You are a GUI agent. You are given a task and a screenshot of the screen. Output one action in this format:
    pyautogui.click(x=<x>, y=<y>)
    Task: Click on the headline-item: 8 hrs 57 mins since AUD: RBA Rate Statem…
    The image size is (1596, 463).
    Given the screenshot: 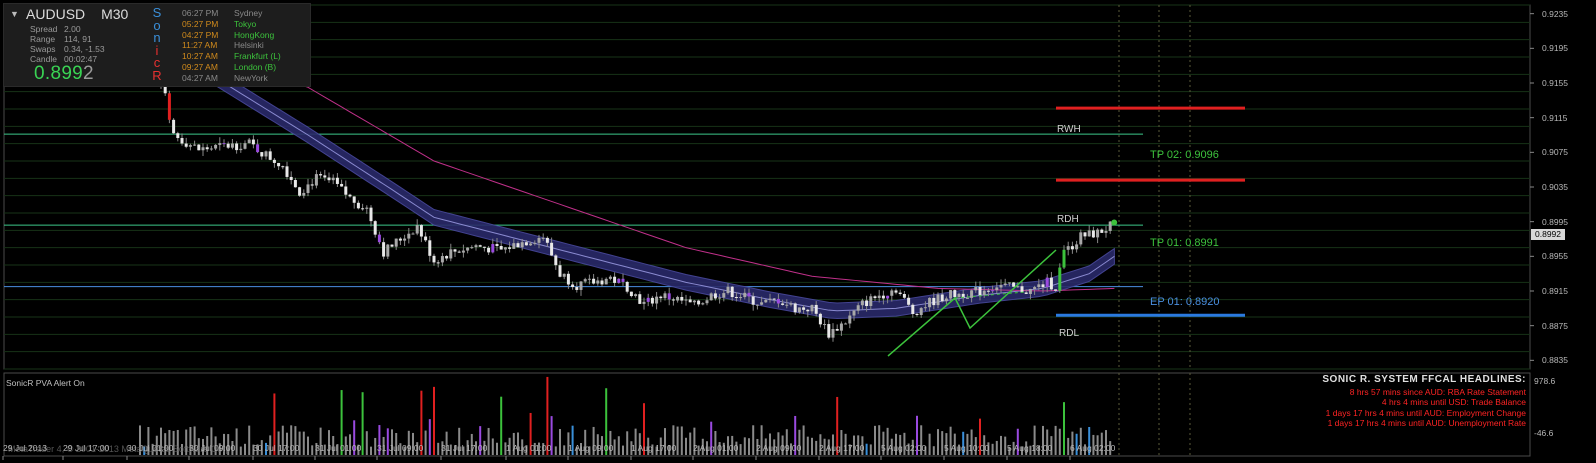 What is the action you would take?
    pyautogui.click(x=1437, y=391)
    